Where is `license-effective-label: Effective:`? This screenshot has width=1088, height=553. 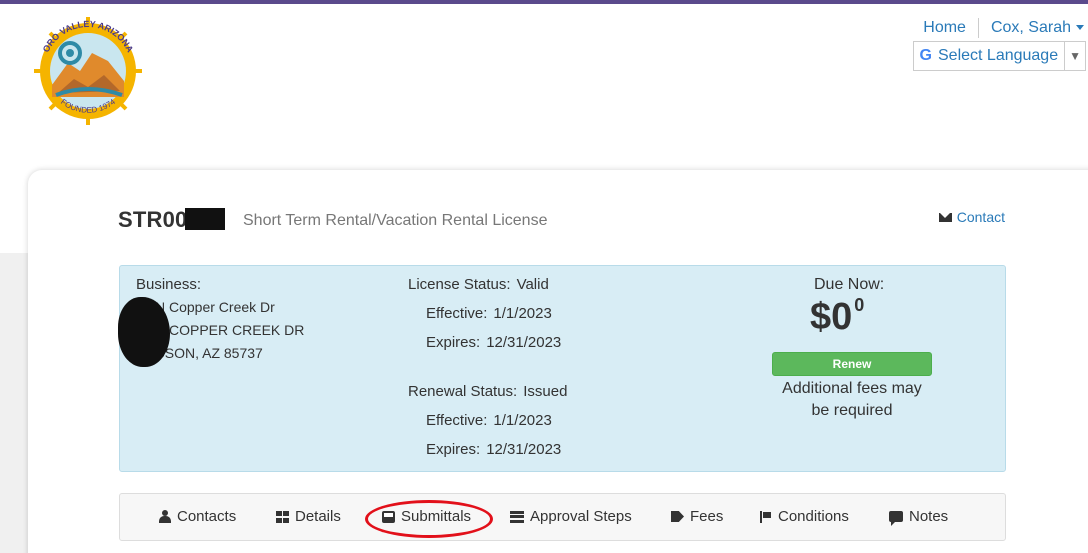 license-effective-label: Effective: is located at coordinates (457, 313).